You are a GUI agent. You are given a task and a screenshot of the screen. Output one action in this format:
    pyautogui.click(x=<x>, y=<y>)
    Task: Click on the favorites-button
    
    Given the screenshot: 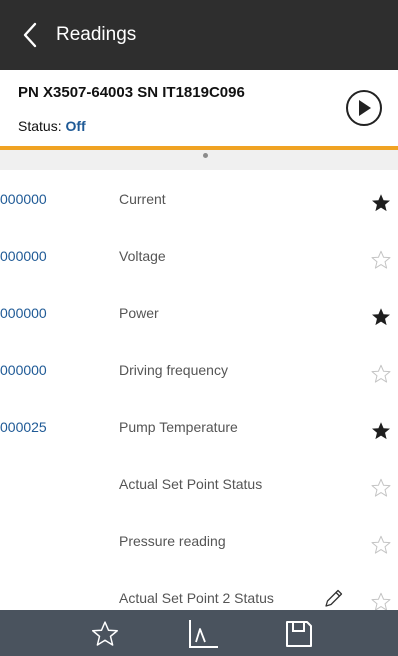 What is the action you would take?
    pyautogui.click(x=105, y=634)
    